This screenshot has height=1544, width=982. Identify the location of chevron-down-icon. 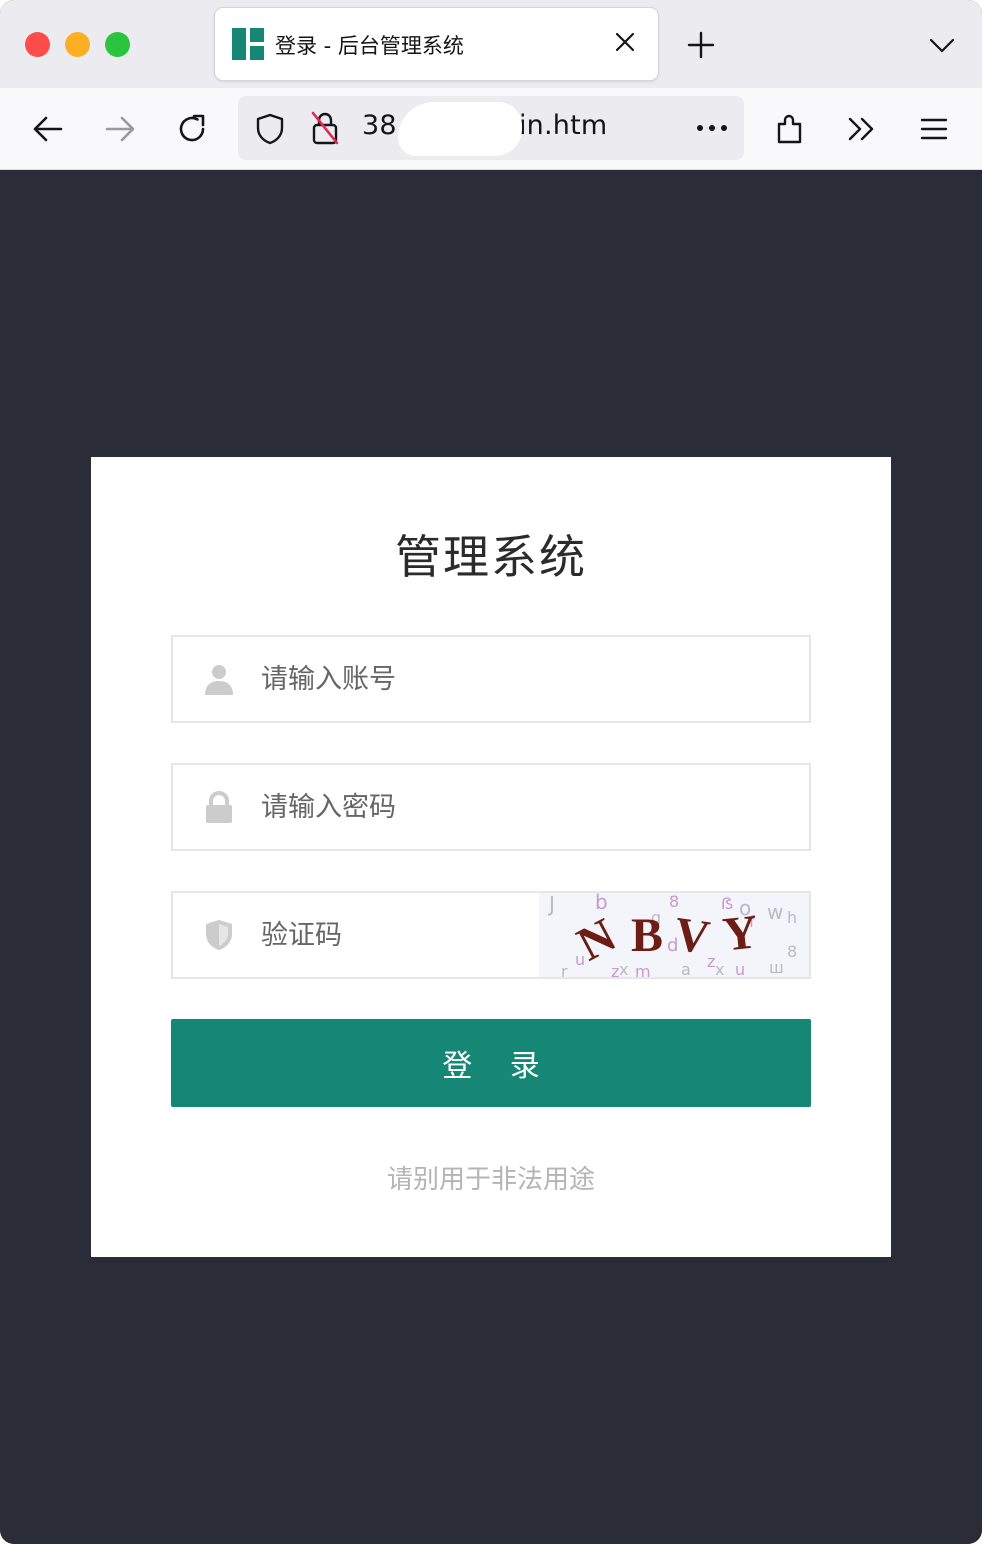
(942, 45).